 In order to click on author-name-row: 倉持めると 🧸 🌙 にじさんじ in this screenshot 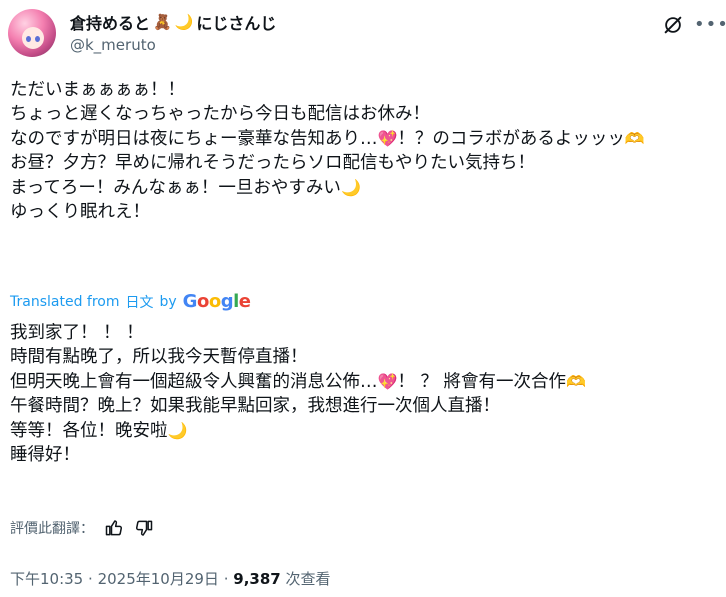, I will do `click(173, 22)`.